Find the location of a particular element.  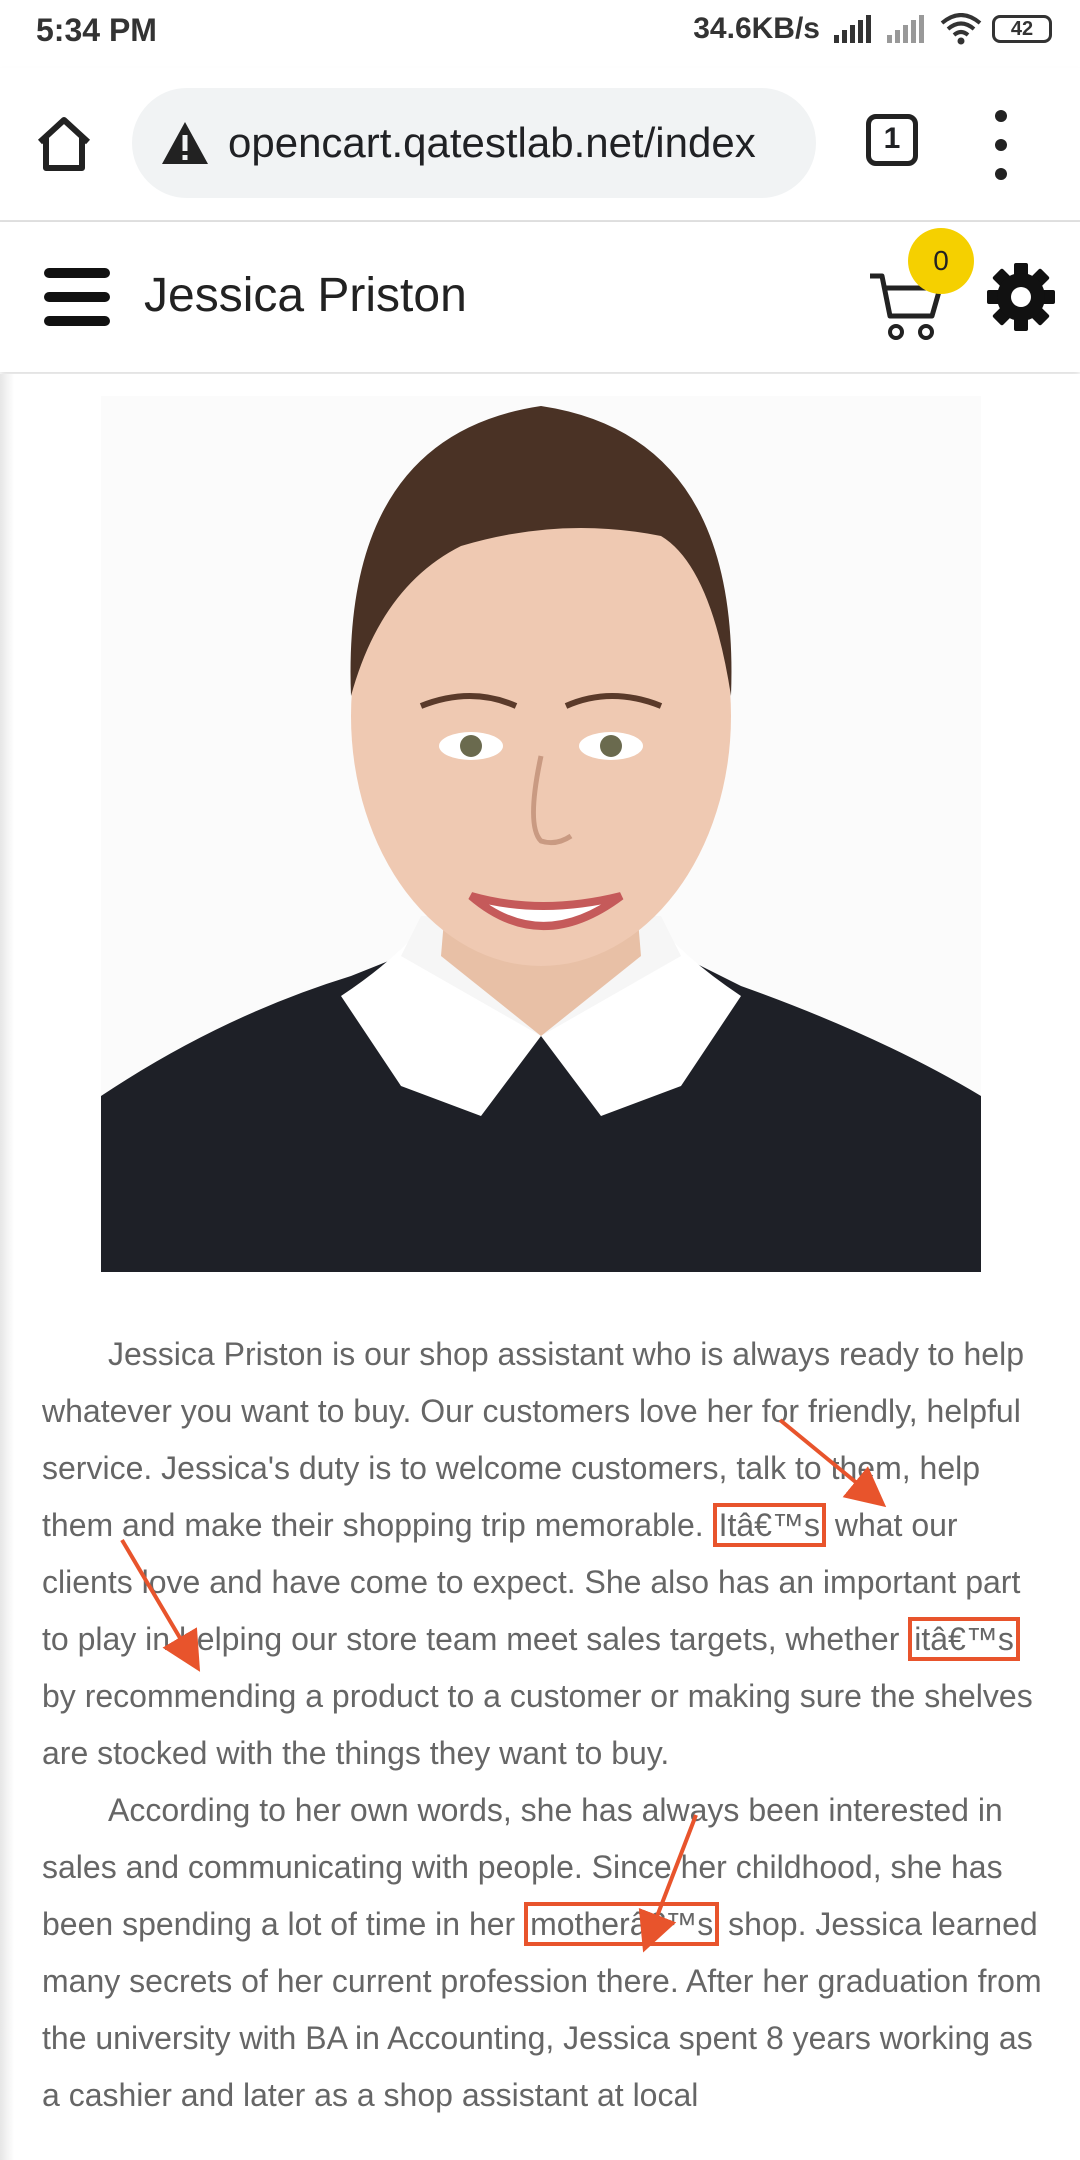

signal-2-icon is located at coordinates (905, 29).